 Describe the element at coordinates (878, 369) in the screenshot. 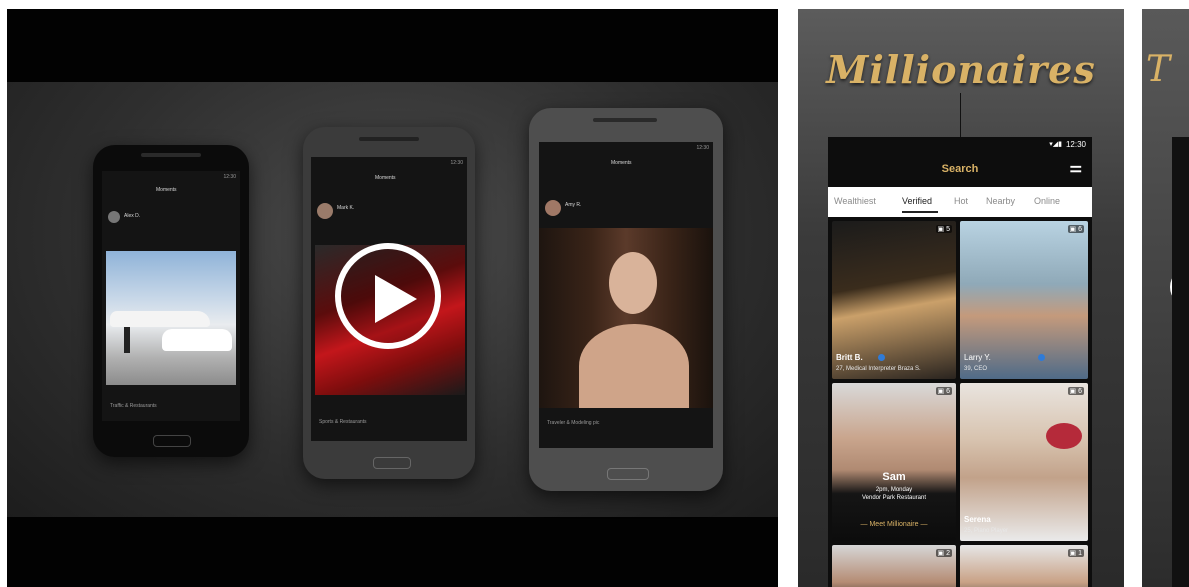

I see `profile-detail: 27, Medical Interpreter Braza S.` at that location.